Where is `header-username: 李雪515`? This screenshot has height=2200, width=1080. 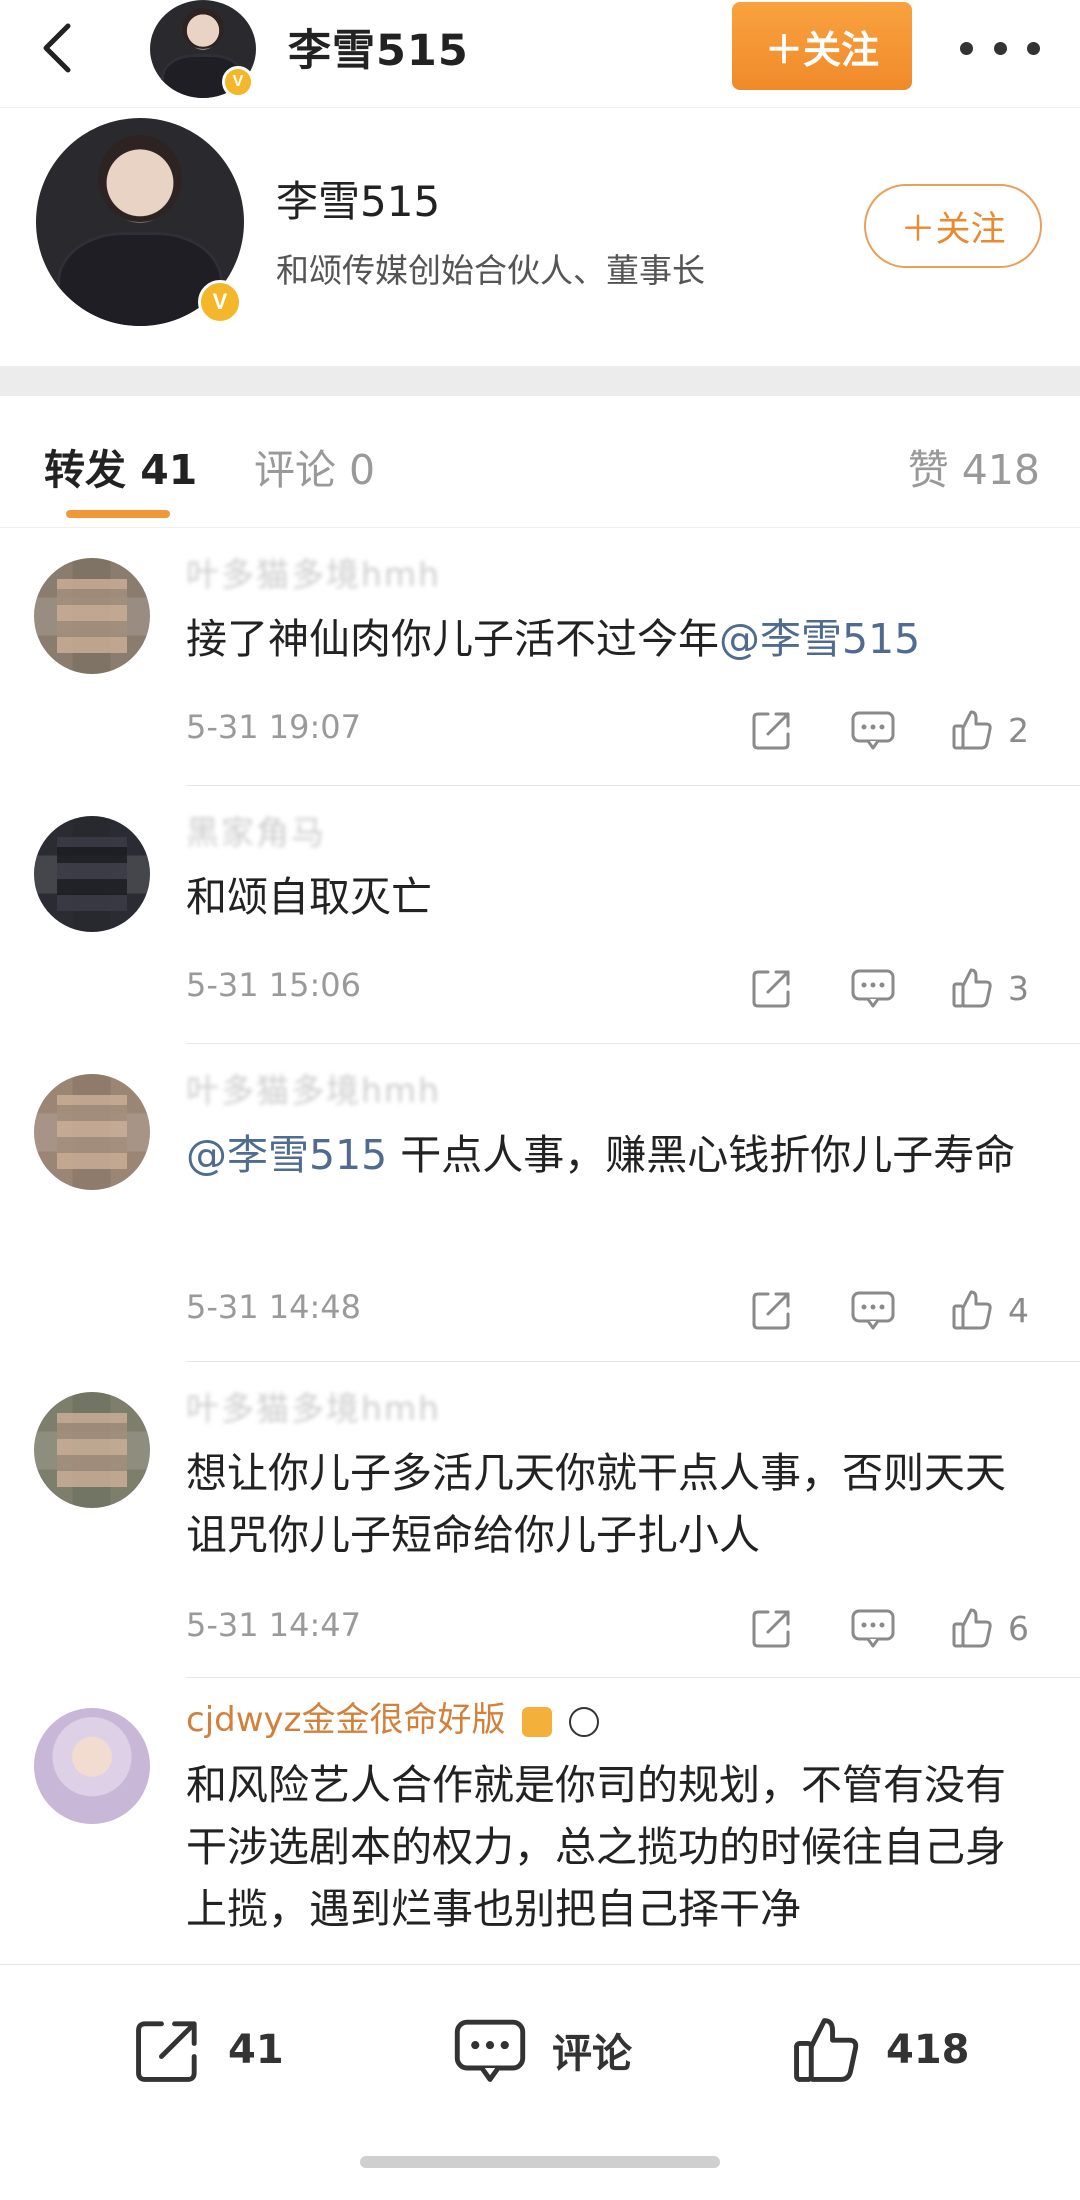
header-username: 李雪515 is located at coordinates (378, 47).